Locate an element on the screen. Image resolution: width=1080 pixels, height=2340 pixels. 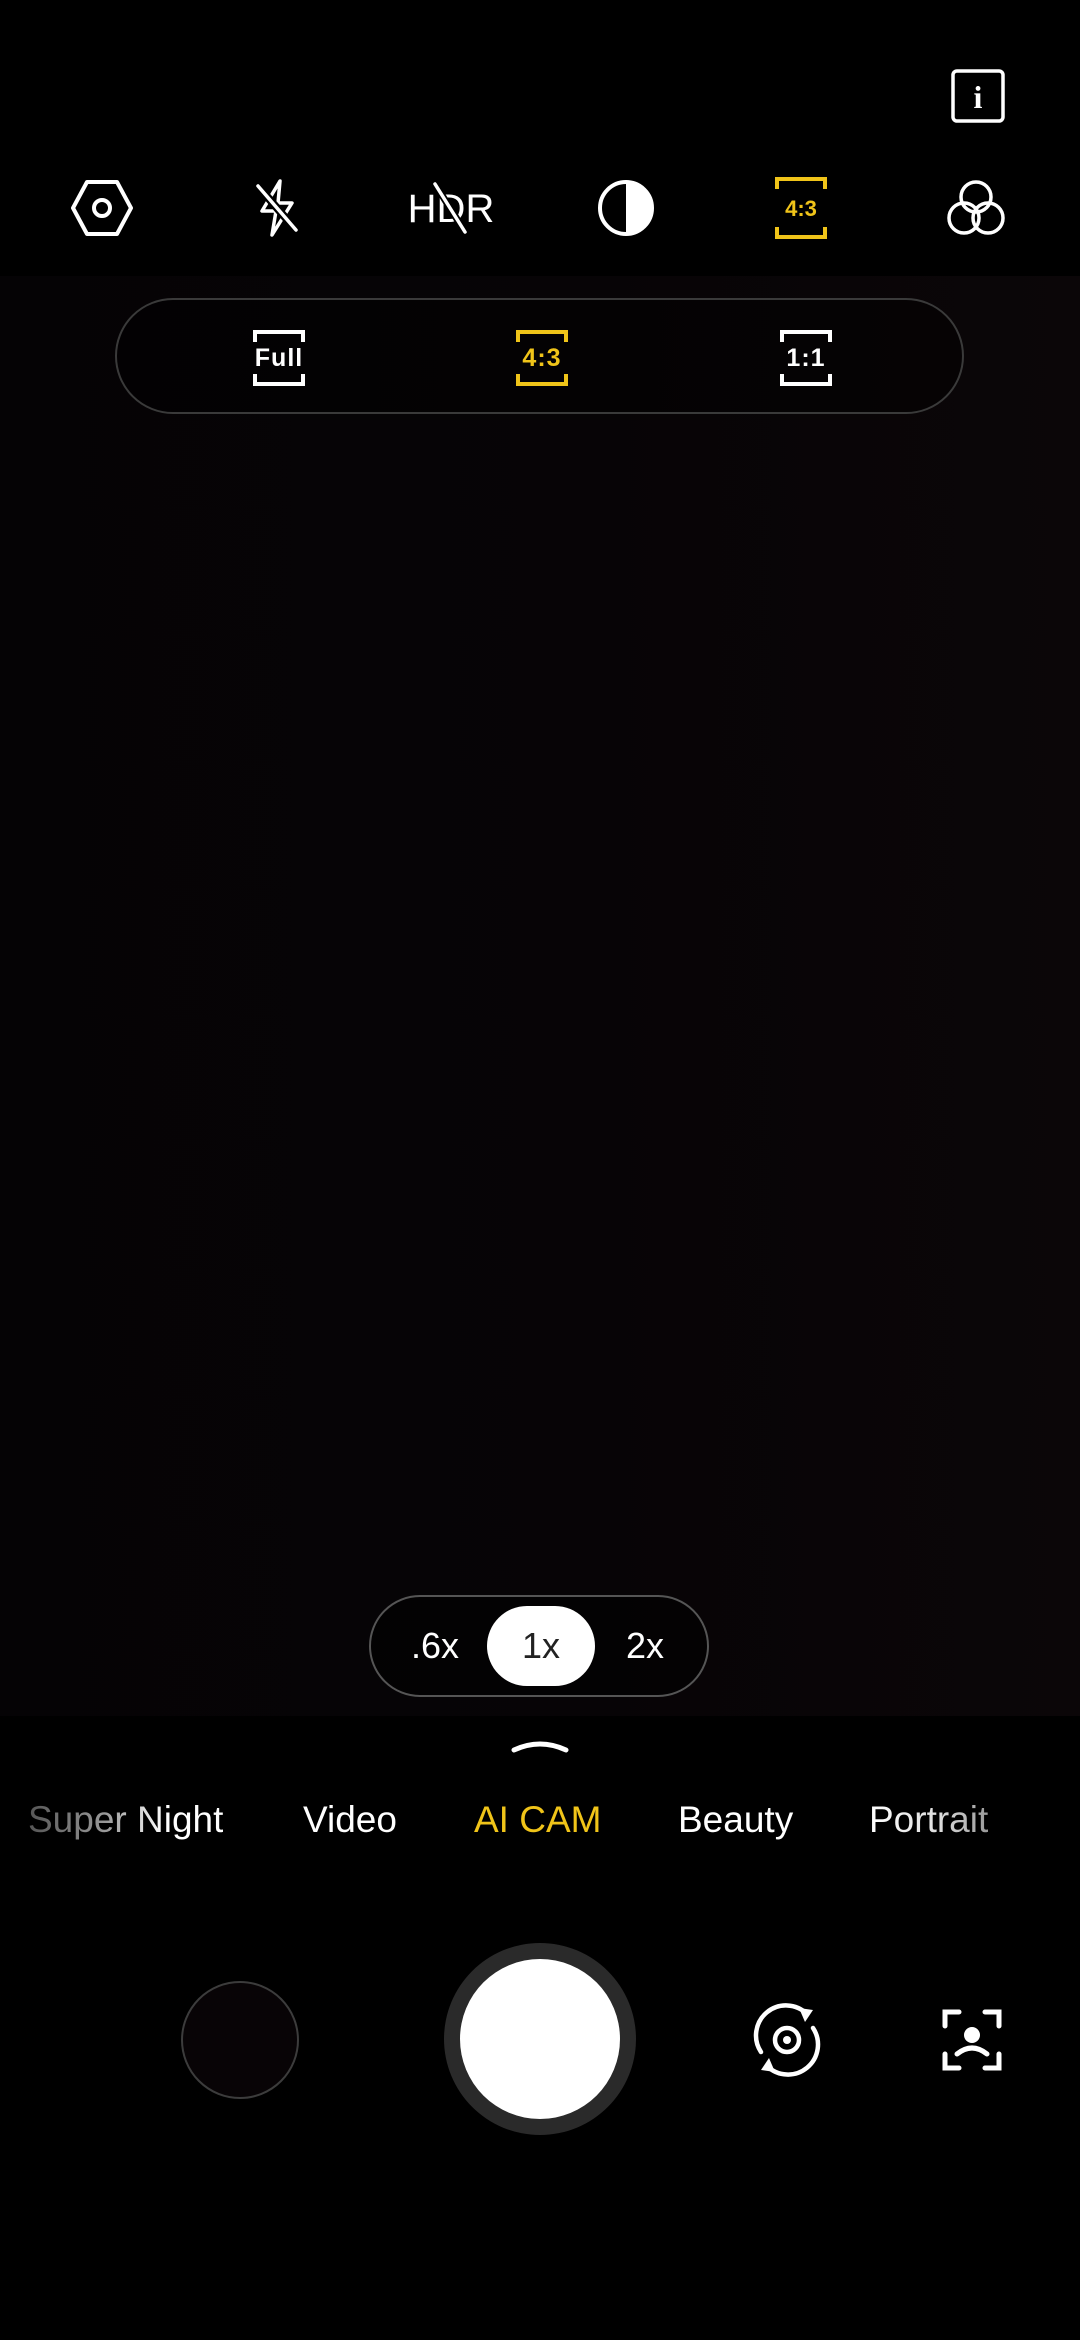
gallery-thumbnail is located at coordinates (240, 2040).